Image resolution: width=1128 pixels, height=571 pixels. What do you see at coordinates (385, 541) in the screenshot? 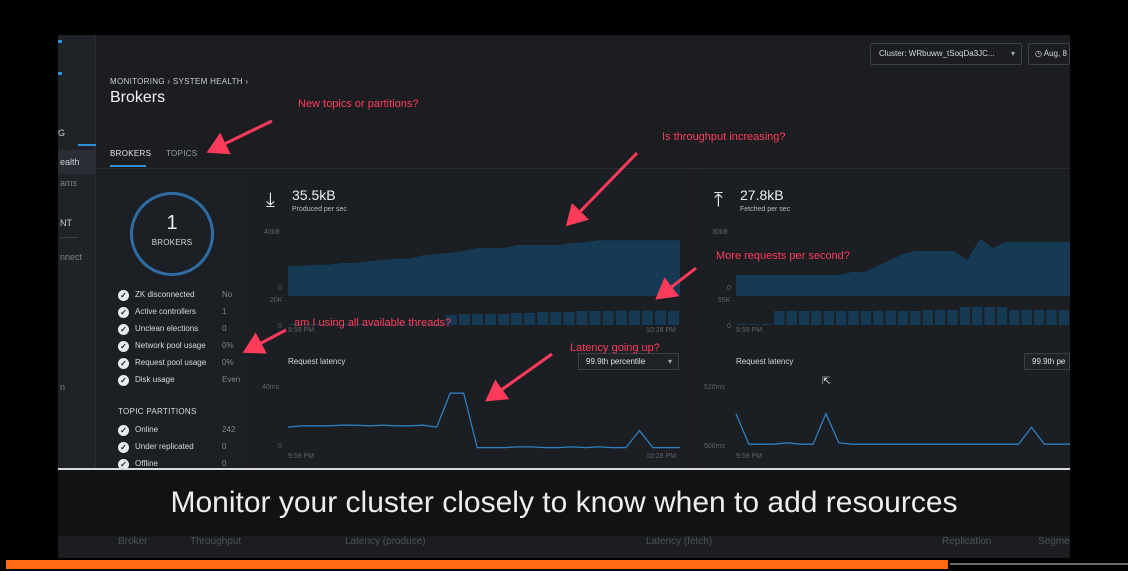
I see `table-group-header: Latency (produce)` at bounding box center [385, 541].